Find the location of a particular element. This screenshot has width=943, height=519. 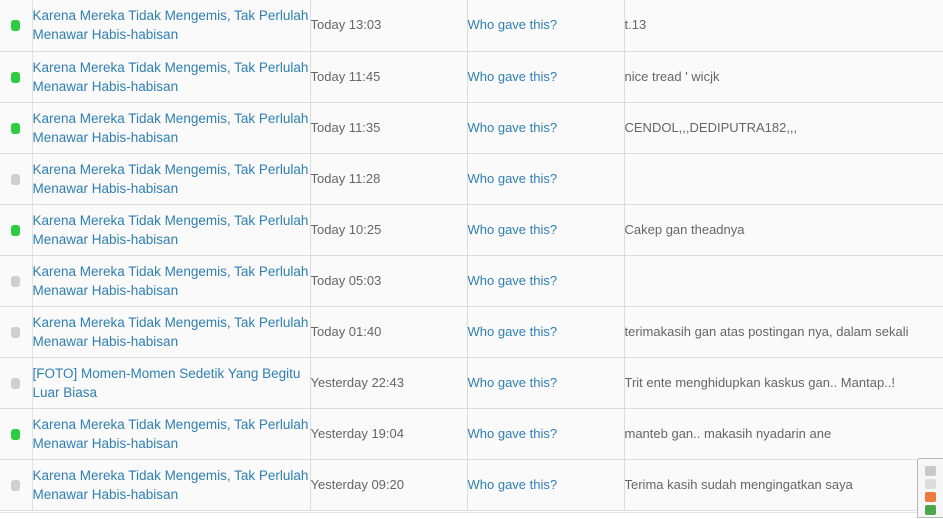

cell-comment-text: nice tread ' wicjk is located at coordinates (783, 77).